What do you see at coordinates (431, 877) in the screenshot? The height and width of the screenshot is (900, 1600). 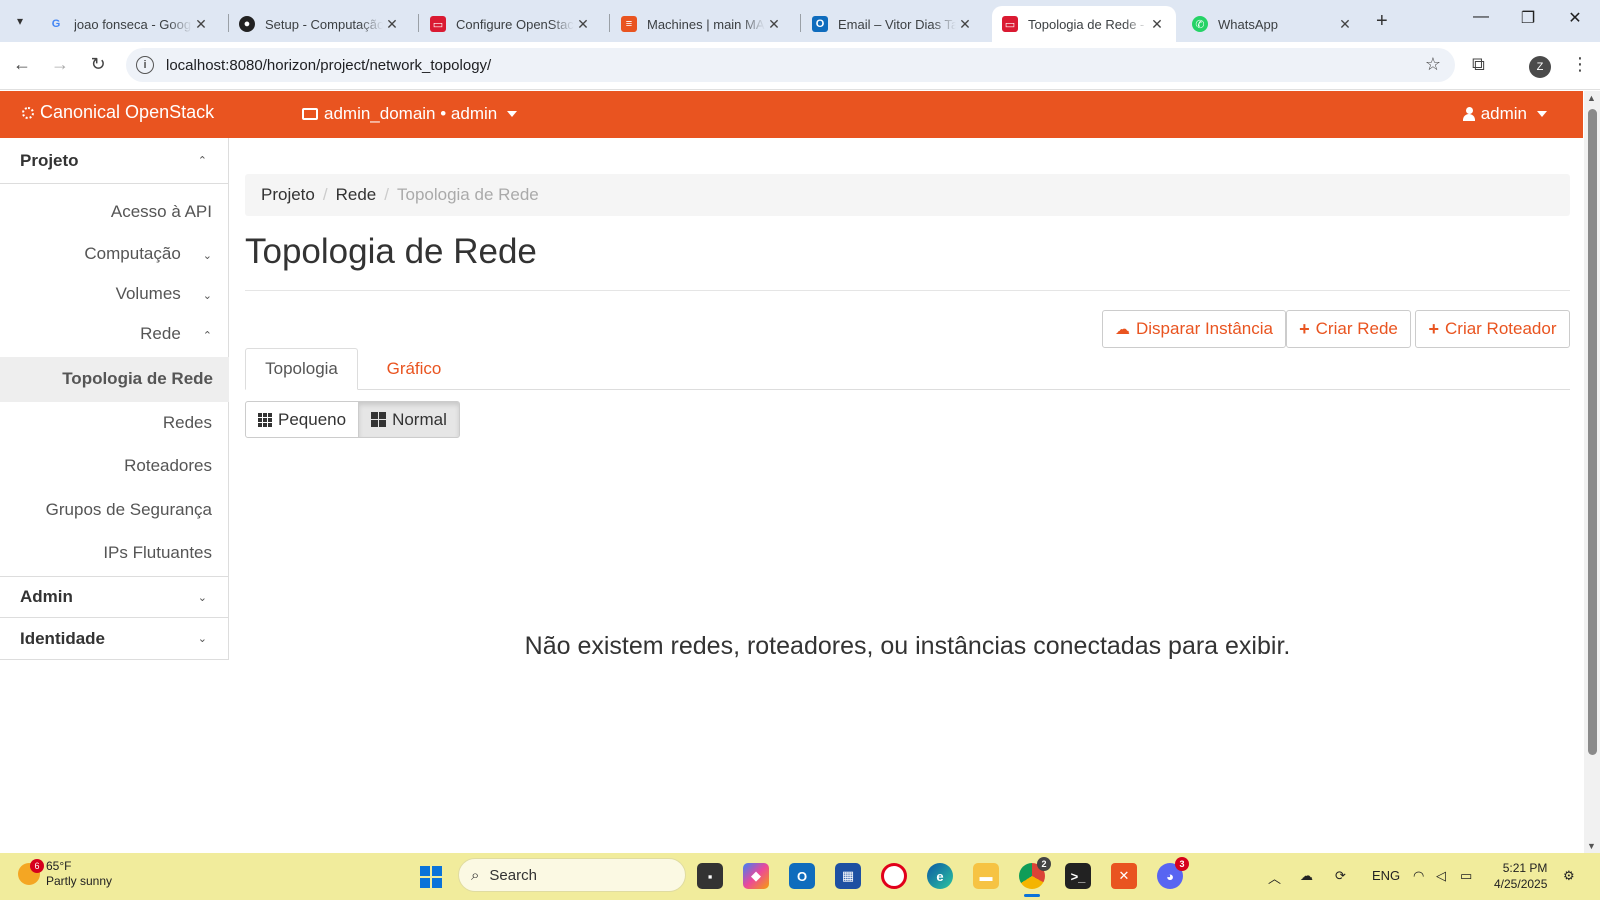 I see `windows-start-icon` at bounding box center [431, 877].